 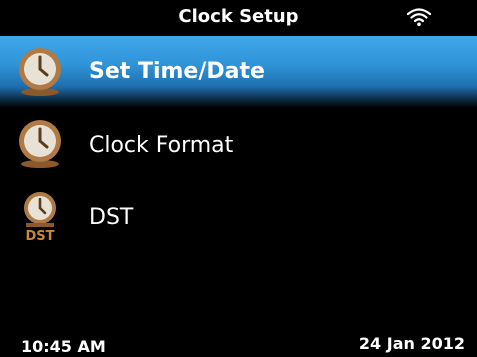 I want to click on menu-item-label: Set Time/Date, so click(x=177, y=71).